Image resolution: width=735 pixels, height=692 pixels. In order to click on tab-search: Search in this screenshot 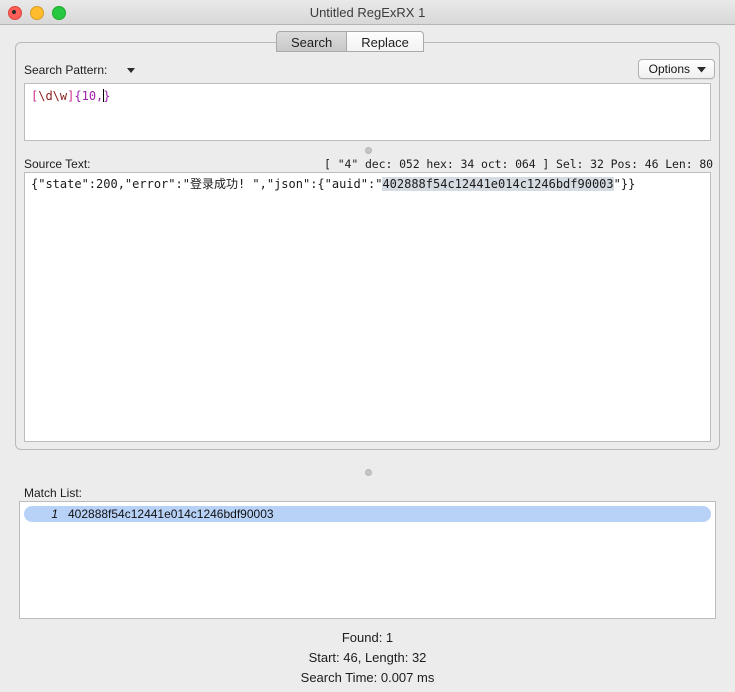, I will do `click(312, 41)`.